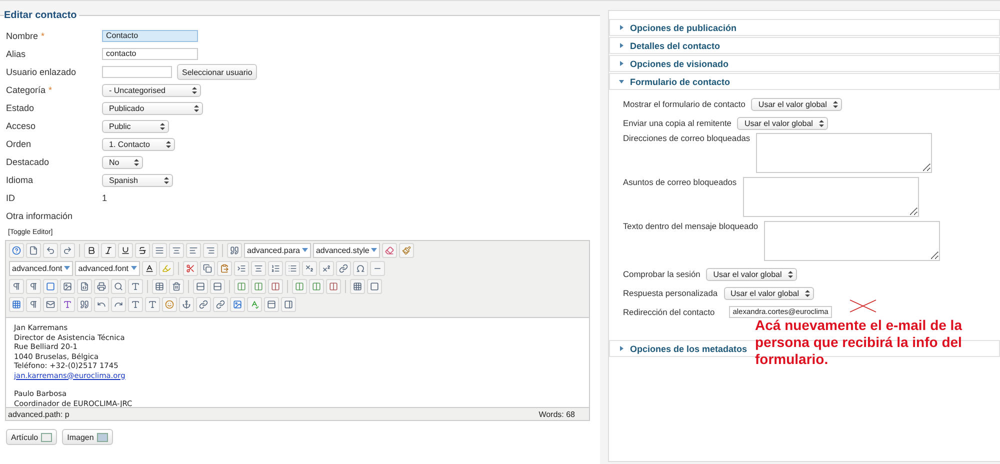  I want to click on bullet-list-icon, so click(292, 268).